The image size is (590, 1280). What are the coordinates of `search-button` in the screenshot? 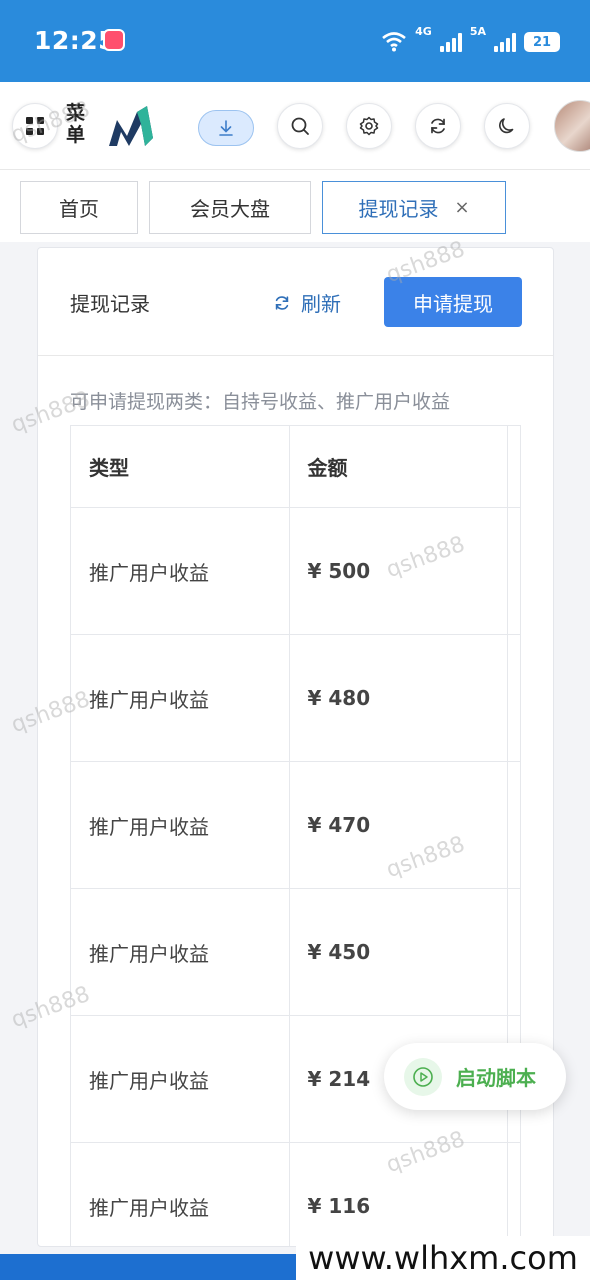 It's located at (300, 126).